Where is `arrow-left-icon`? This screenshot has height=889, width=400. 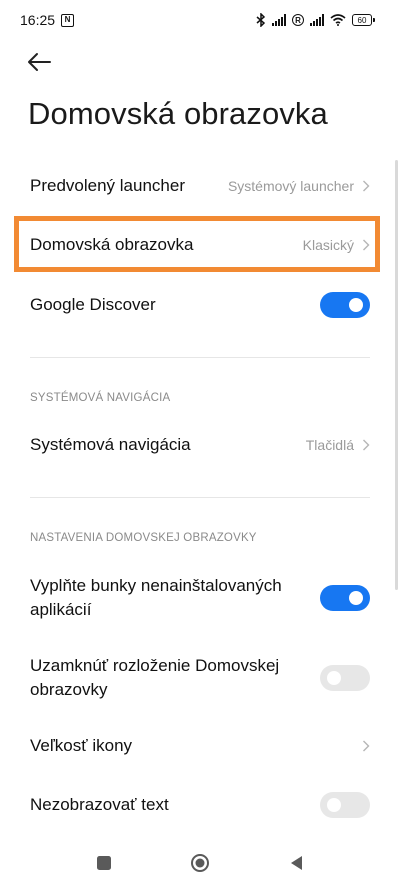 arrow-left-icon is located at coordinates (39, 62).